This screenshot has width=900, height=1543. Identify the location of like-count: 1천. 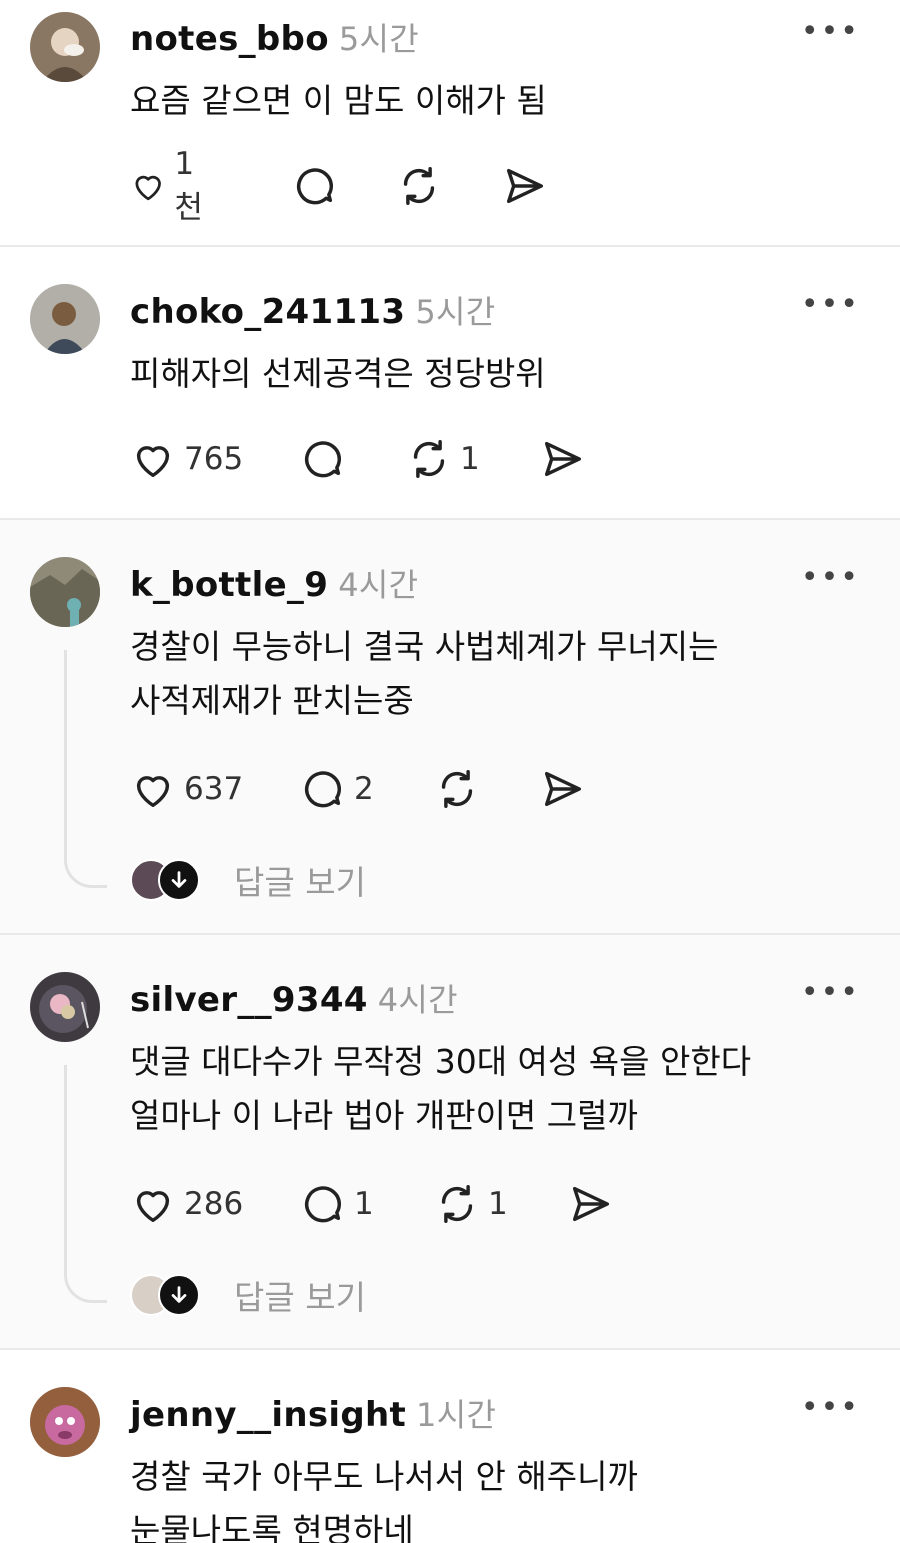
(188, 185).